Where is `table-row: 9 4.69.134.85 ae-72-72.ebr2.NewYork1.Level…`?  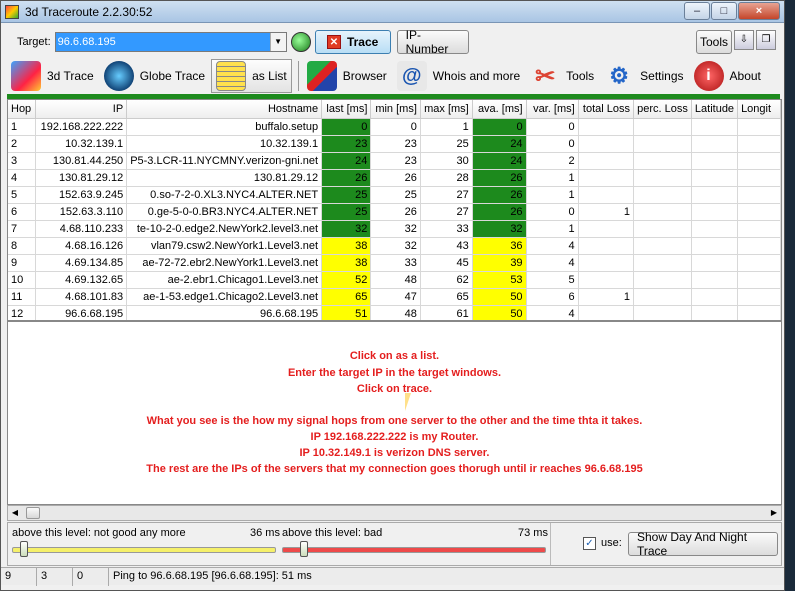 table-row: 9 4.69.134.85 ae-72-72.ebr2.NewYork1.Level… is located at coordinates (394, 263).